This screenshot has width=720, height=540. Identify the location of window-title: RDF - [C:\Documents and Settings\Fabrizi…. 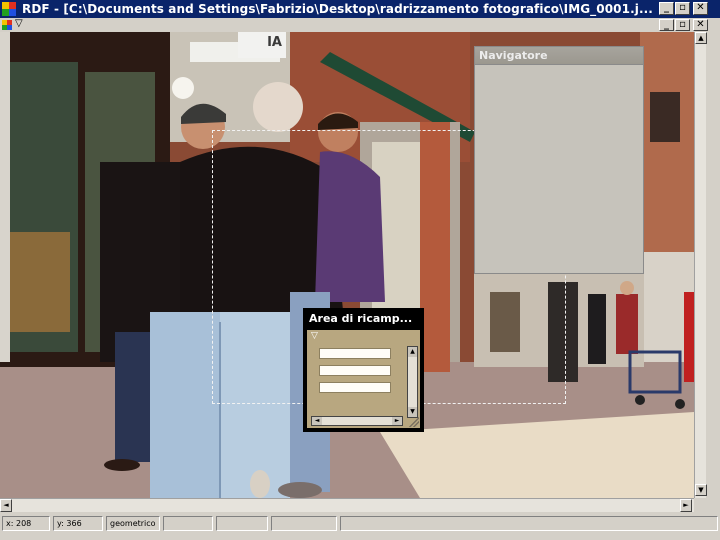
(337, 9).